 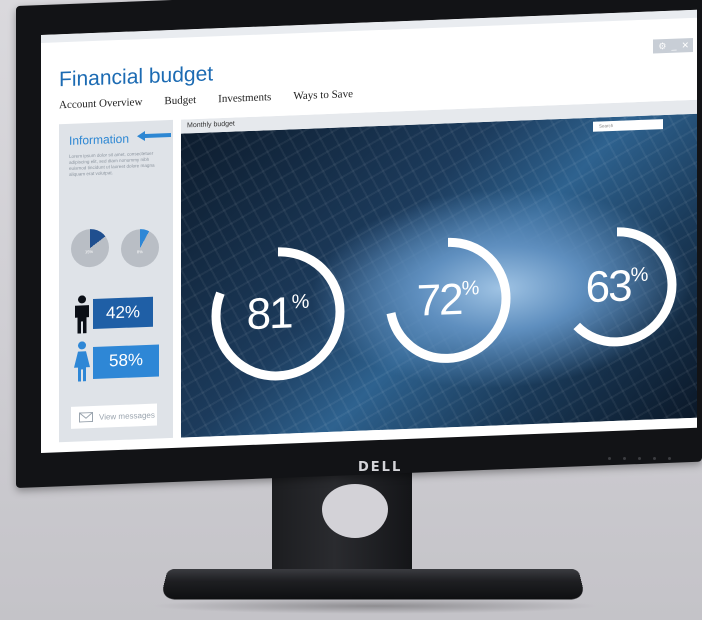 What do you see at coordinates (323, 95) in the screenshot?
I see `tab-ways-to-save: Ways to Save` at bounding box center [323, 95].